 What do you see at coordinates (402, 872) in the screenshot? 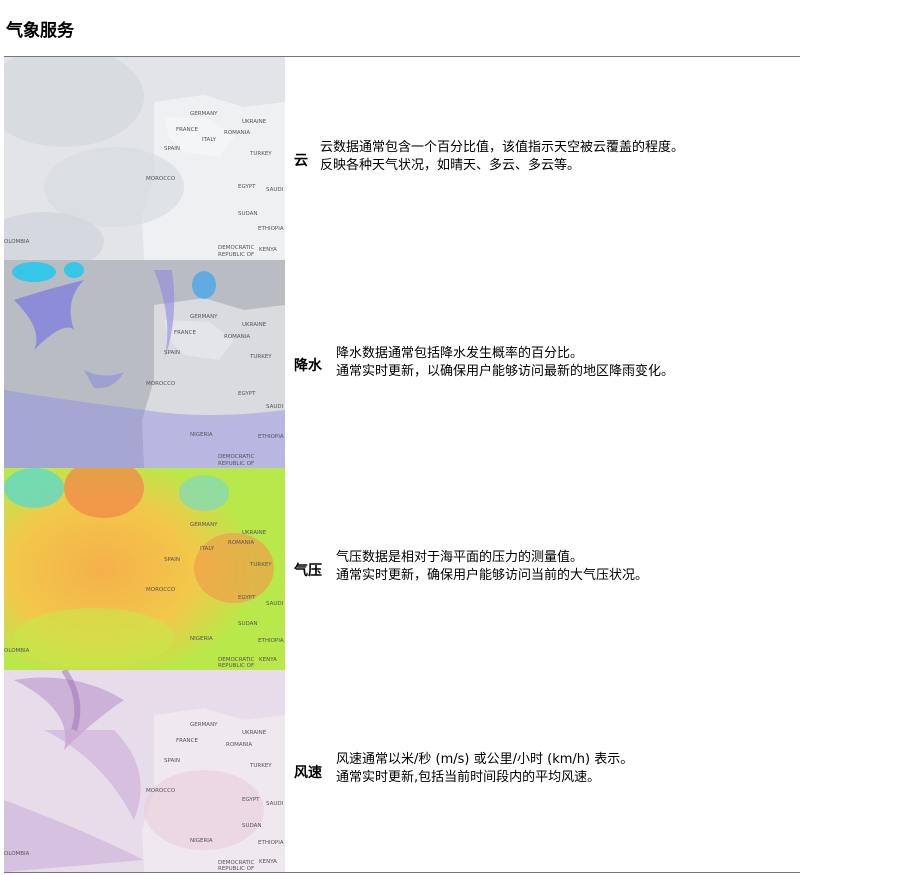
I see `bottom-divider` at bounding box center [402, 872].